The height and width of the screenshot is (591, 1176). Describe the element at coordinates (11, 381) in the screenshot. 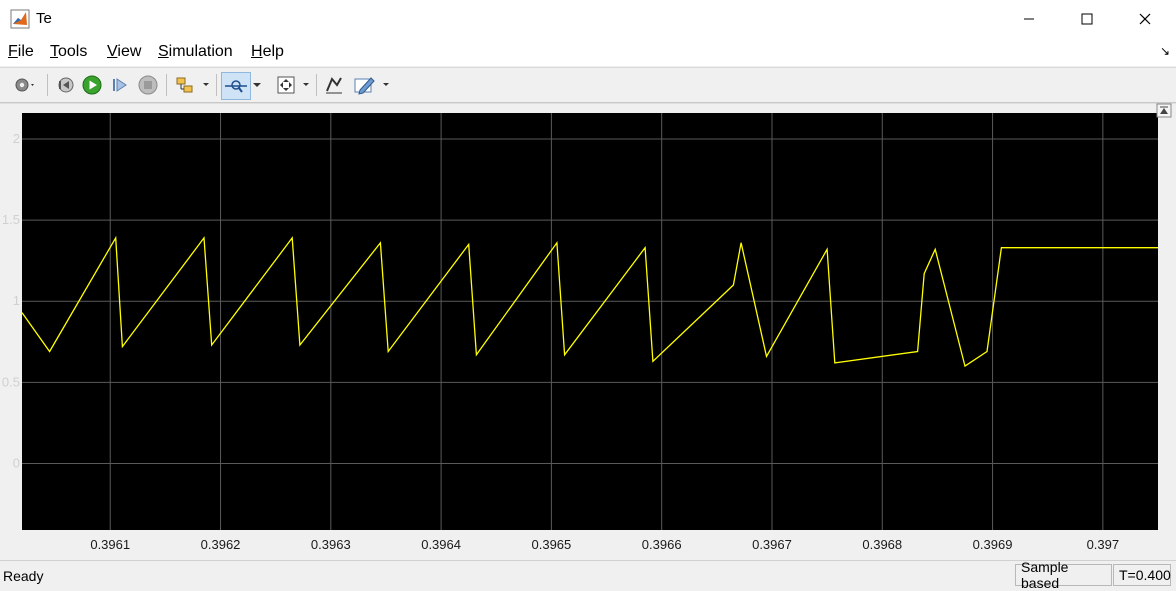

I see `y-tick-label: 0.5` at that location.